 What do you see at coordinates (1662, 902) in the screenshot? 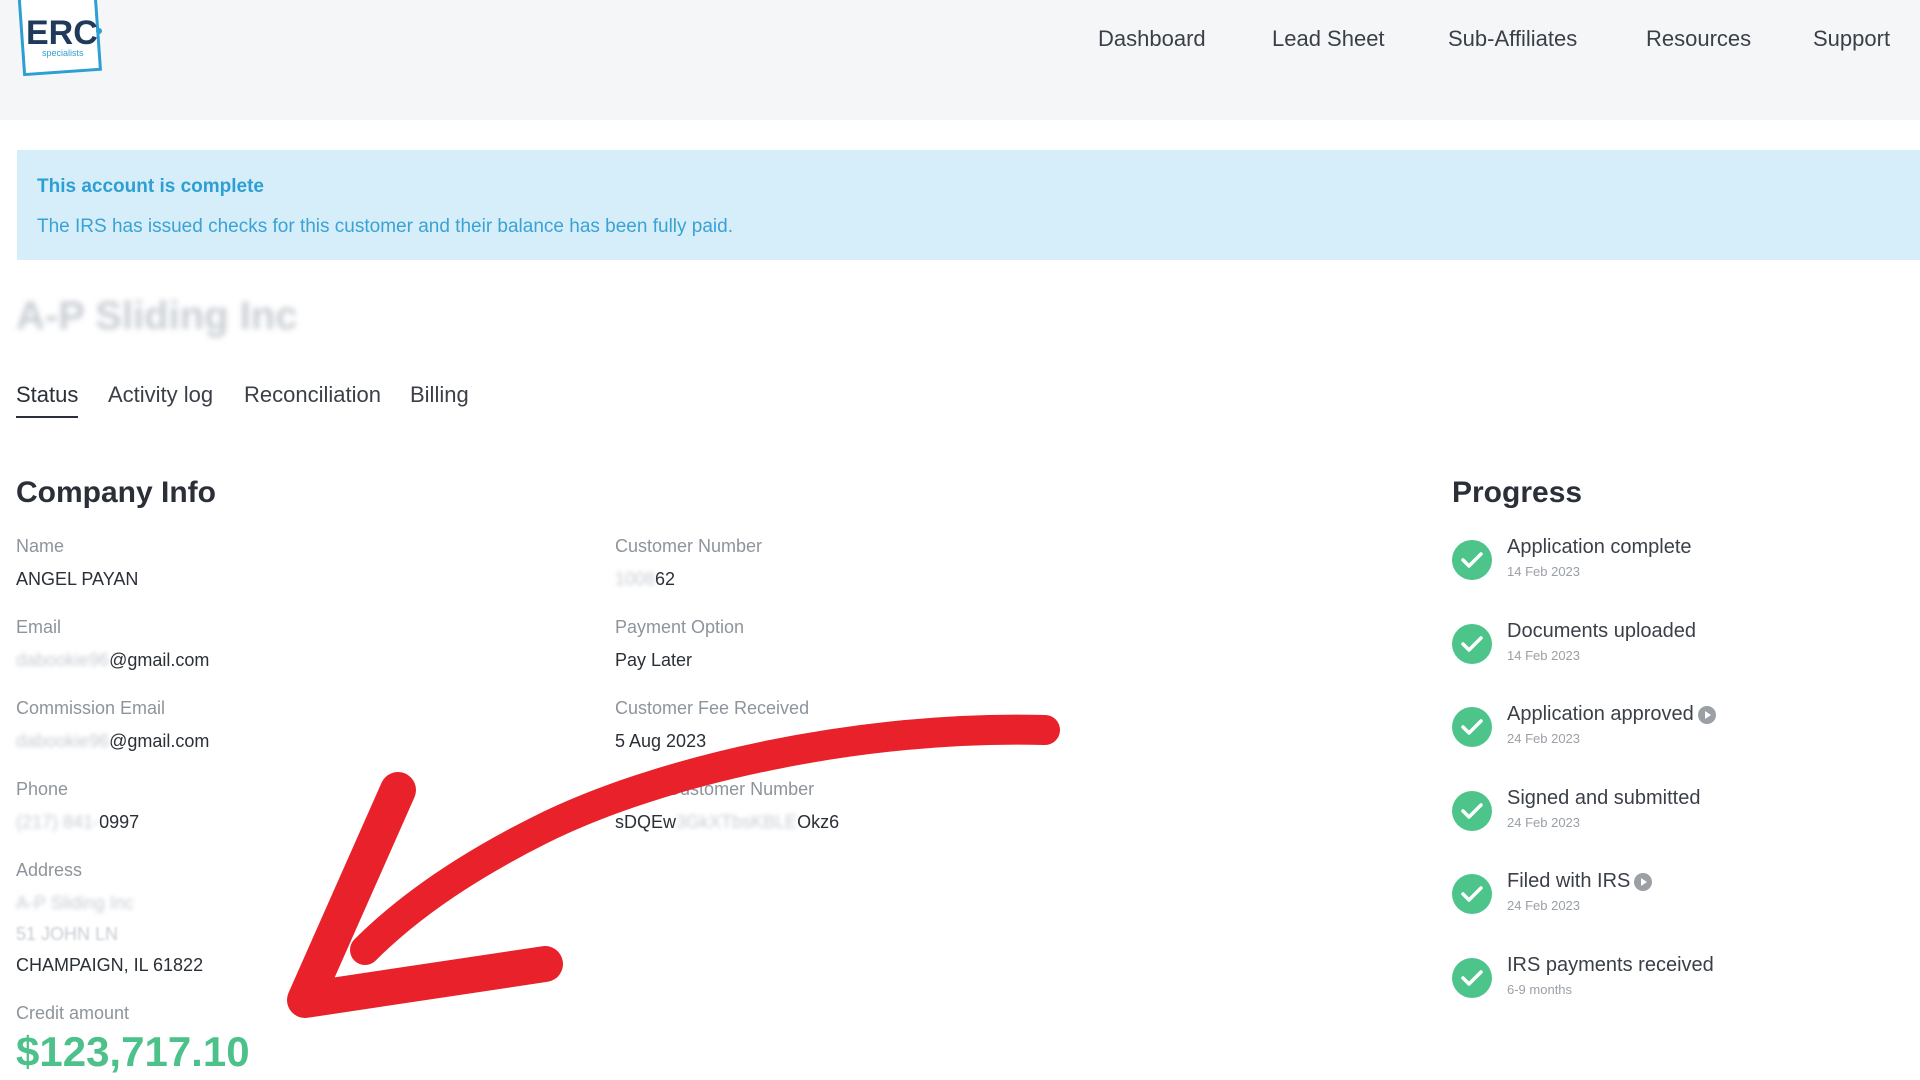
I see `progress-step-filed-with-irs: Filed with IRS 24 Feb 2023` at bounding box center [1662, 902].